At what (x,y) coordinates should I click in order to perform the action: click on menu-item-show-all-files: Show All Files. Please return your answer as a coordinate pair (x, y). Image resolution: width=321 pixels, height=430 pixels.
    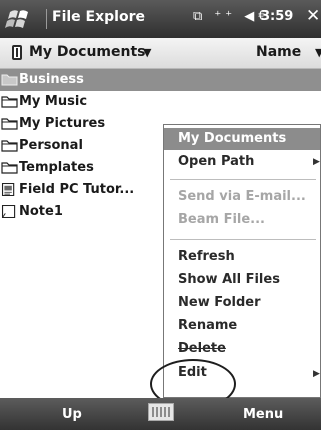
    Looking at the image, I should click on (229, 279).